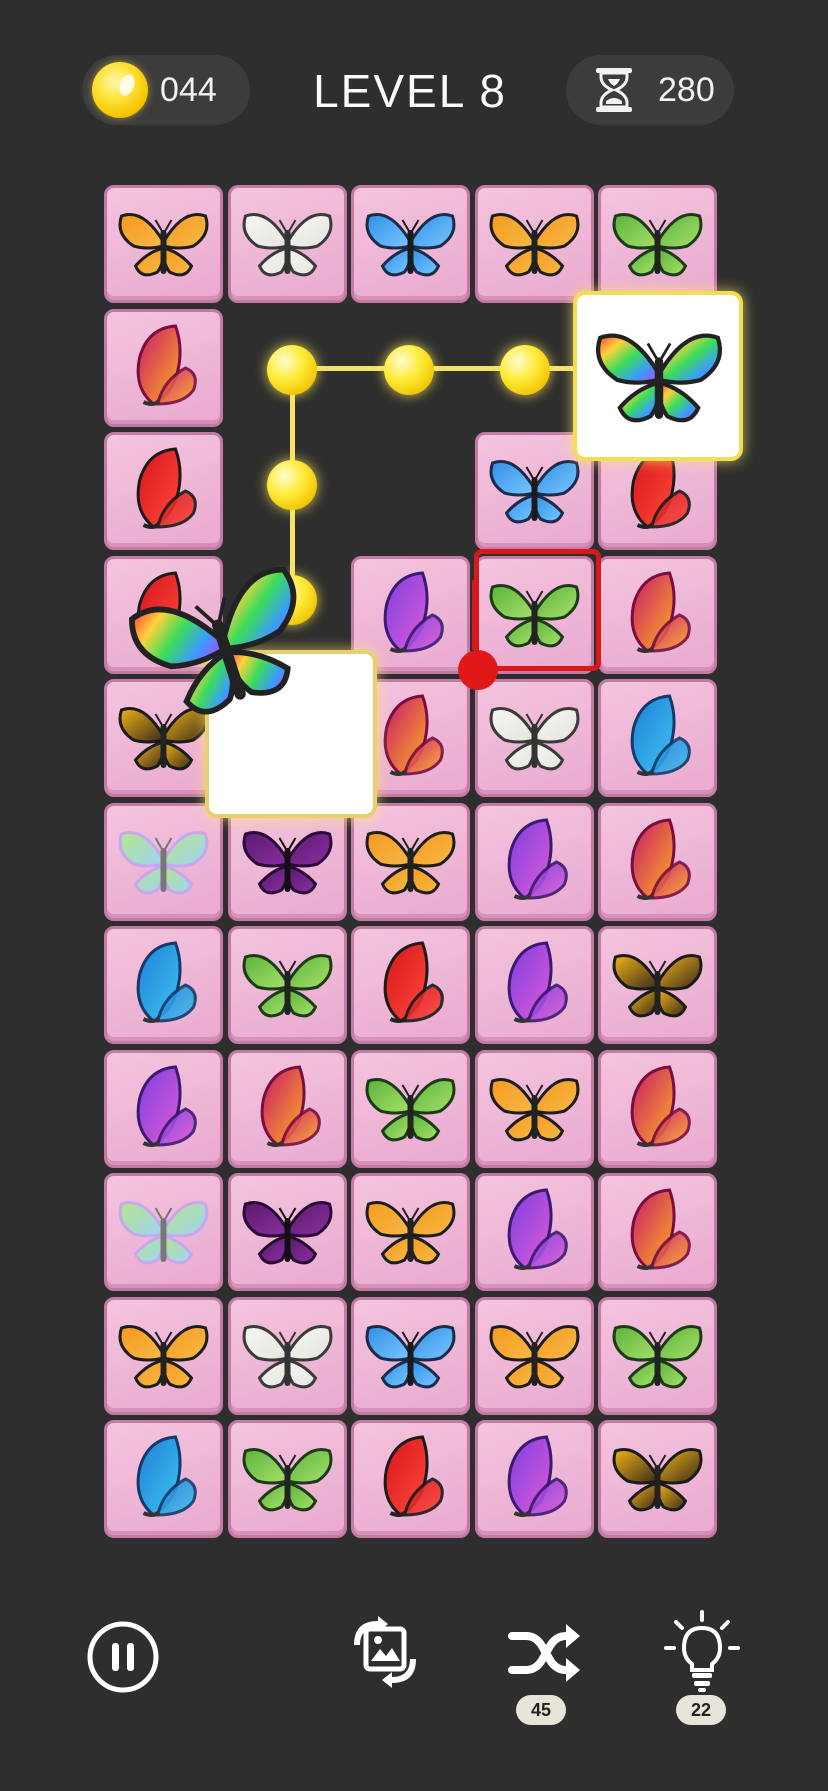  Describe the element at coordinates (537, 610) in the screenshot. I see `selection-frame` at that location.